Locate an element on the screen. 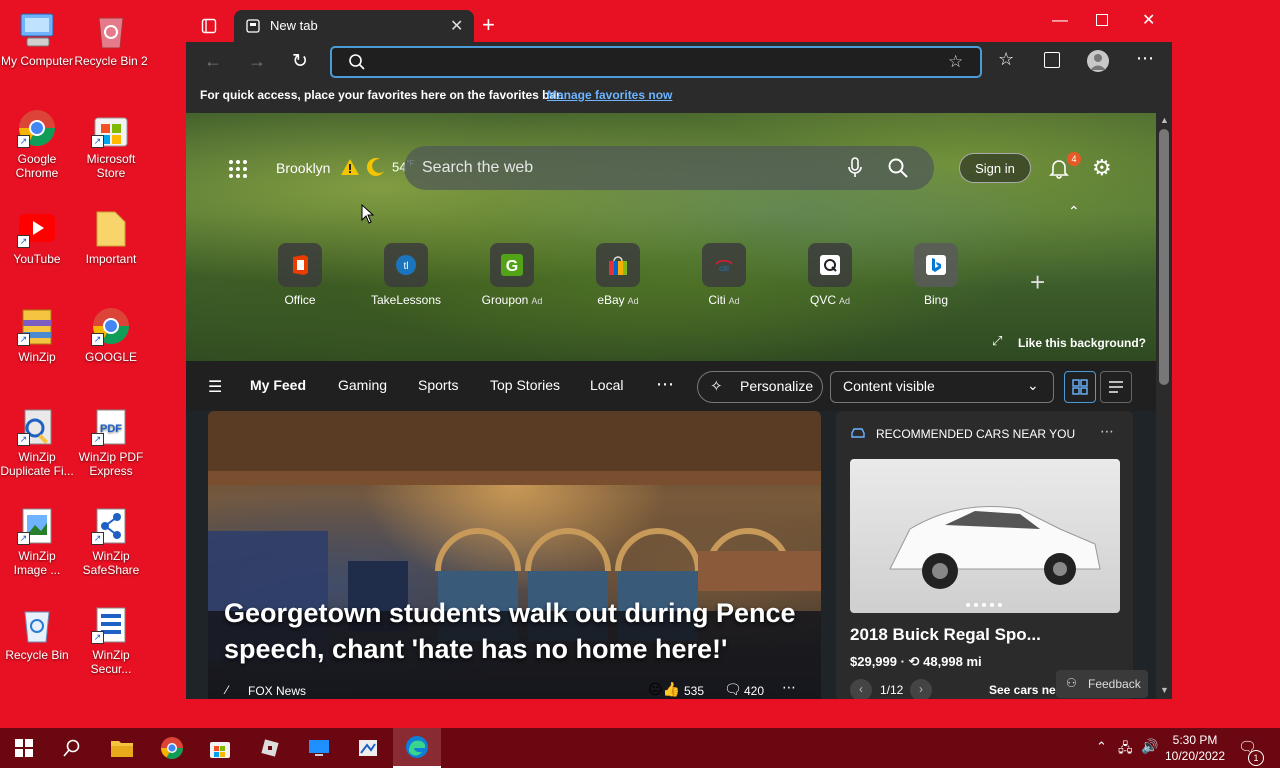 This screenshot has width=1280, height=768. maximize-icon is located at coordinates (1102, 20).